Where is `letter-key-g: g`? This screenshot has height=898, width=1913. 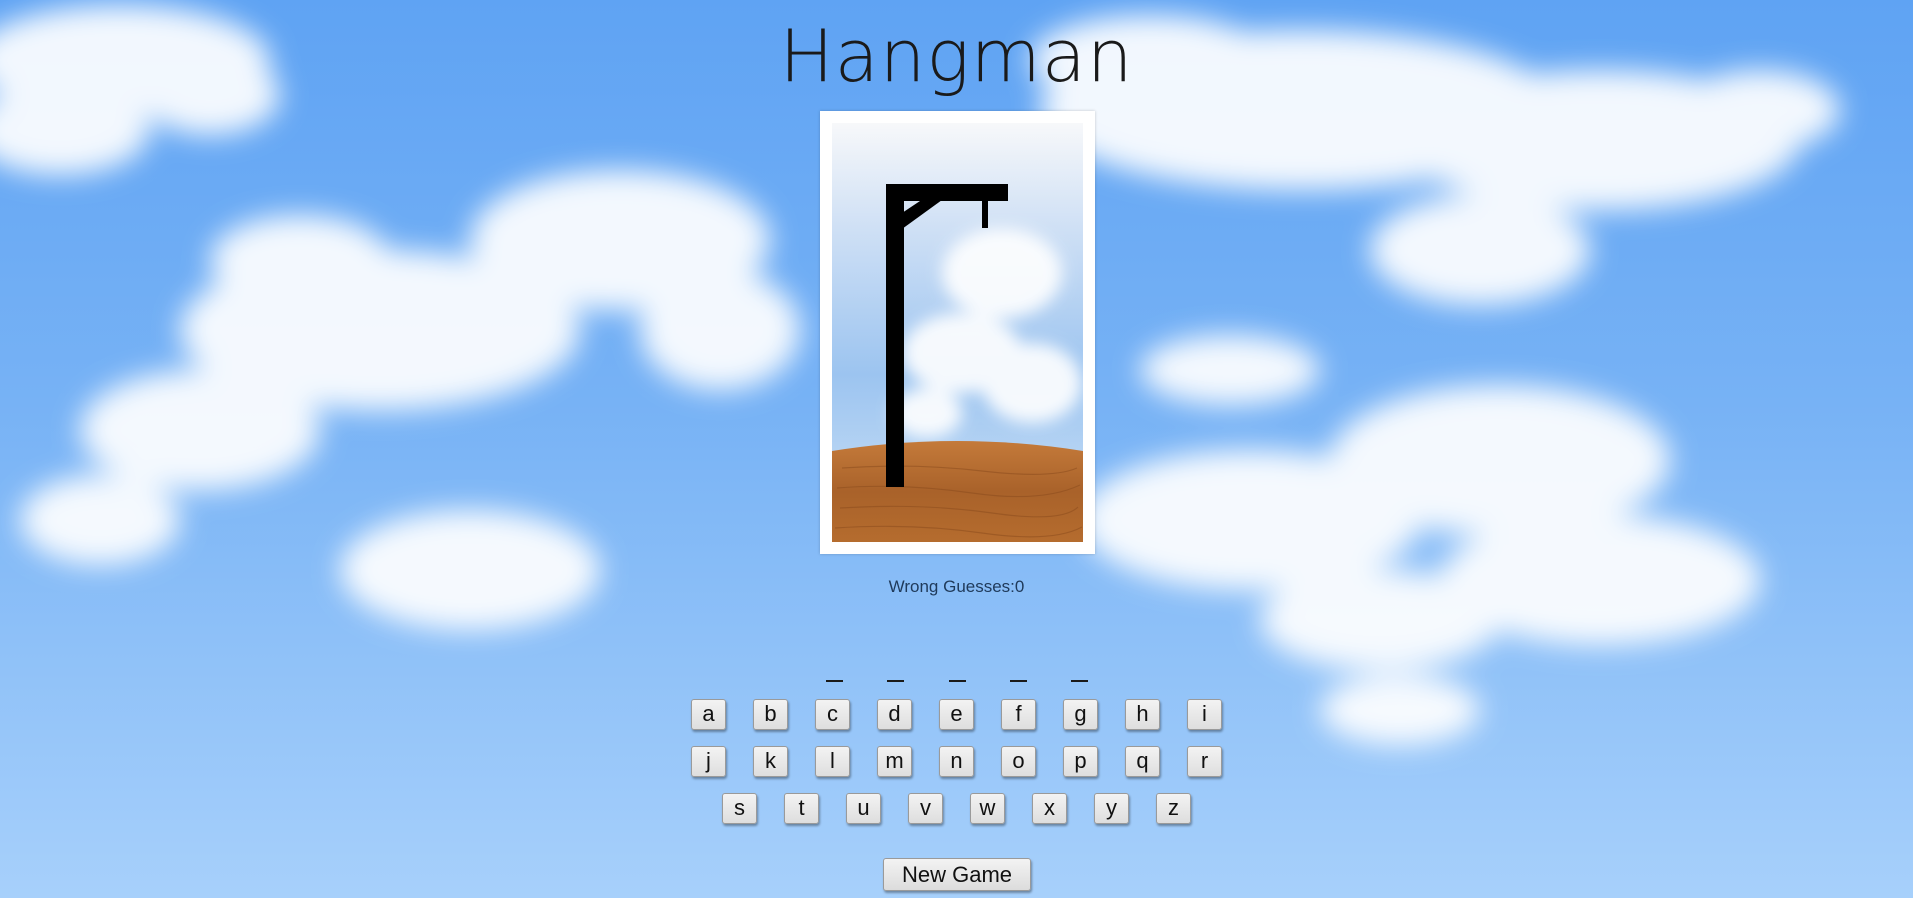 letter-key-g: g is located at coordinates (1080, 714).